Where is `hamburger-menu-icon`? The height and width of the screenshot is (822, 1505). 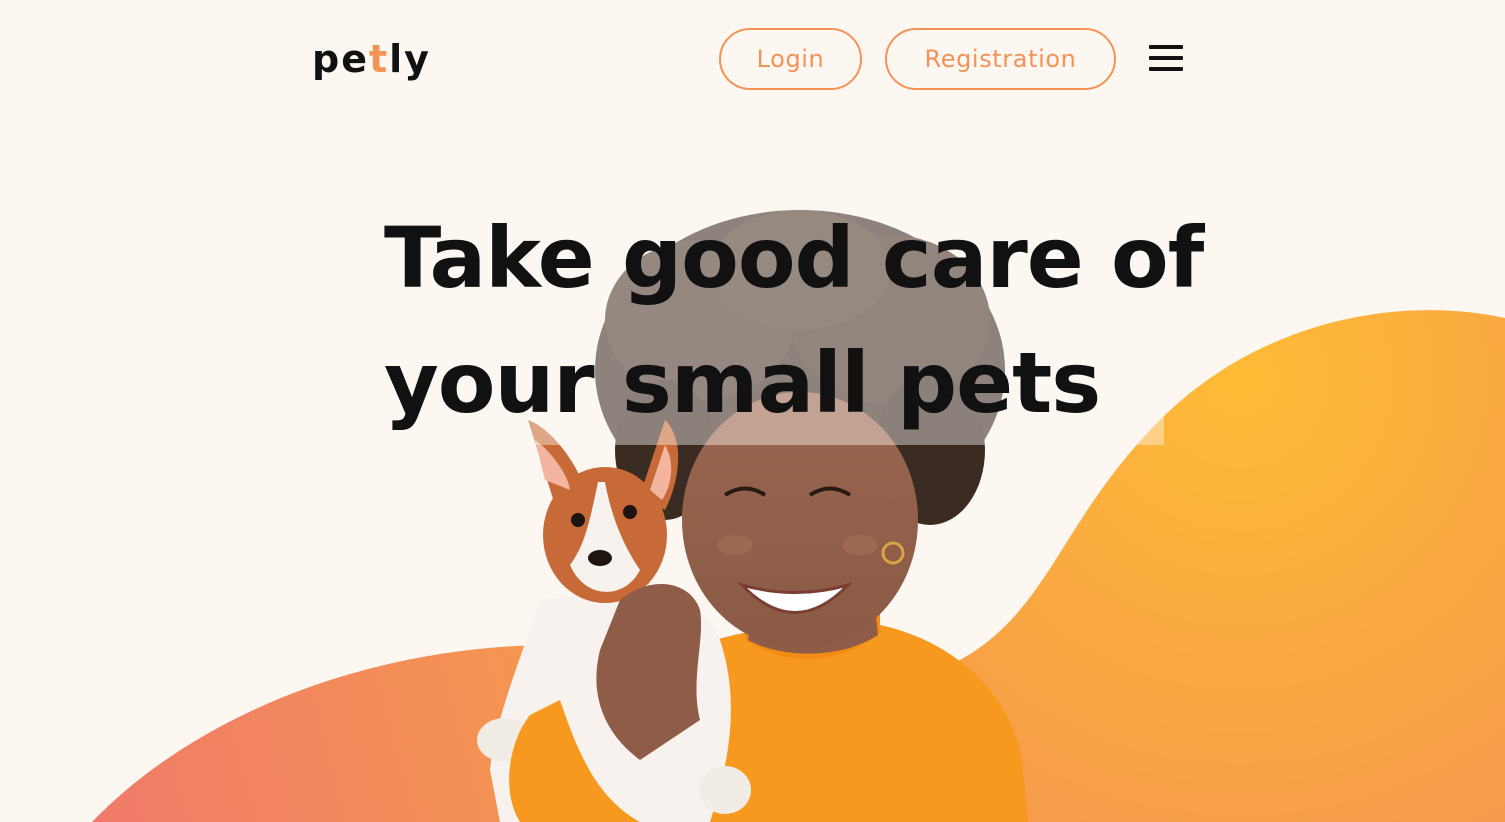
hamburger-menu-icon is located at coordinates (1166, 58).